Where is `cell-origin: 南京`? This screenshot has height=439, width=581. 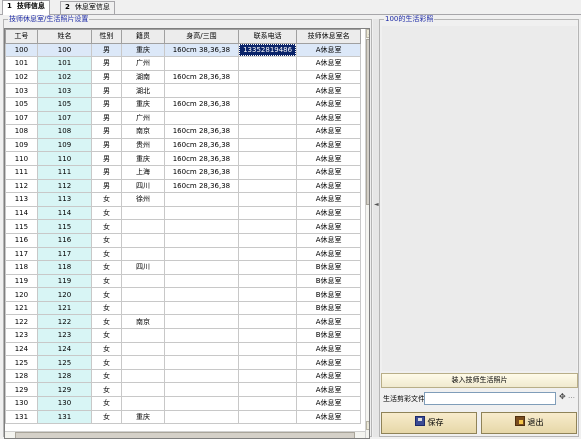
cell-origin: 南京 is located at coordinates (143, 322).